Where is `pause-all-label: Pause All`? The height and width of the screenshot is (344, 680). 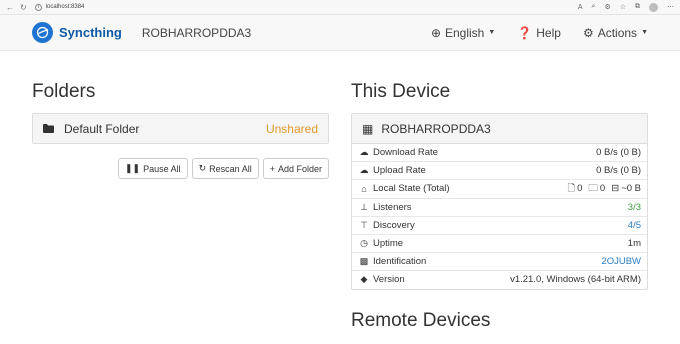 pause-all-label: Pause All is located at coordinates (162, 168).